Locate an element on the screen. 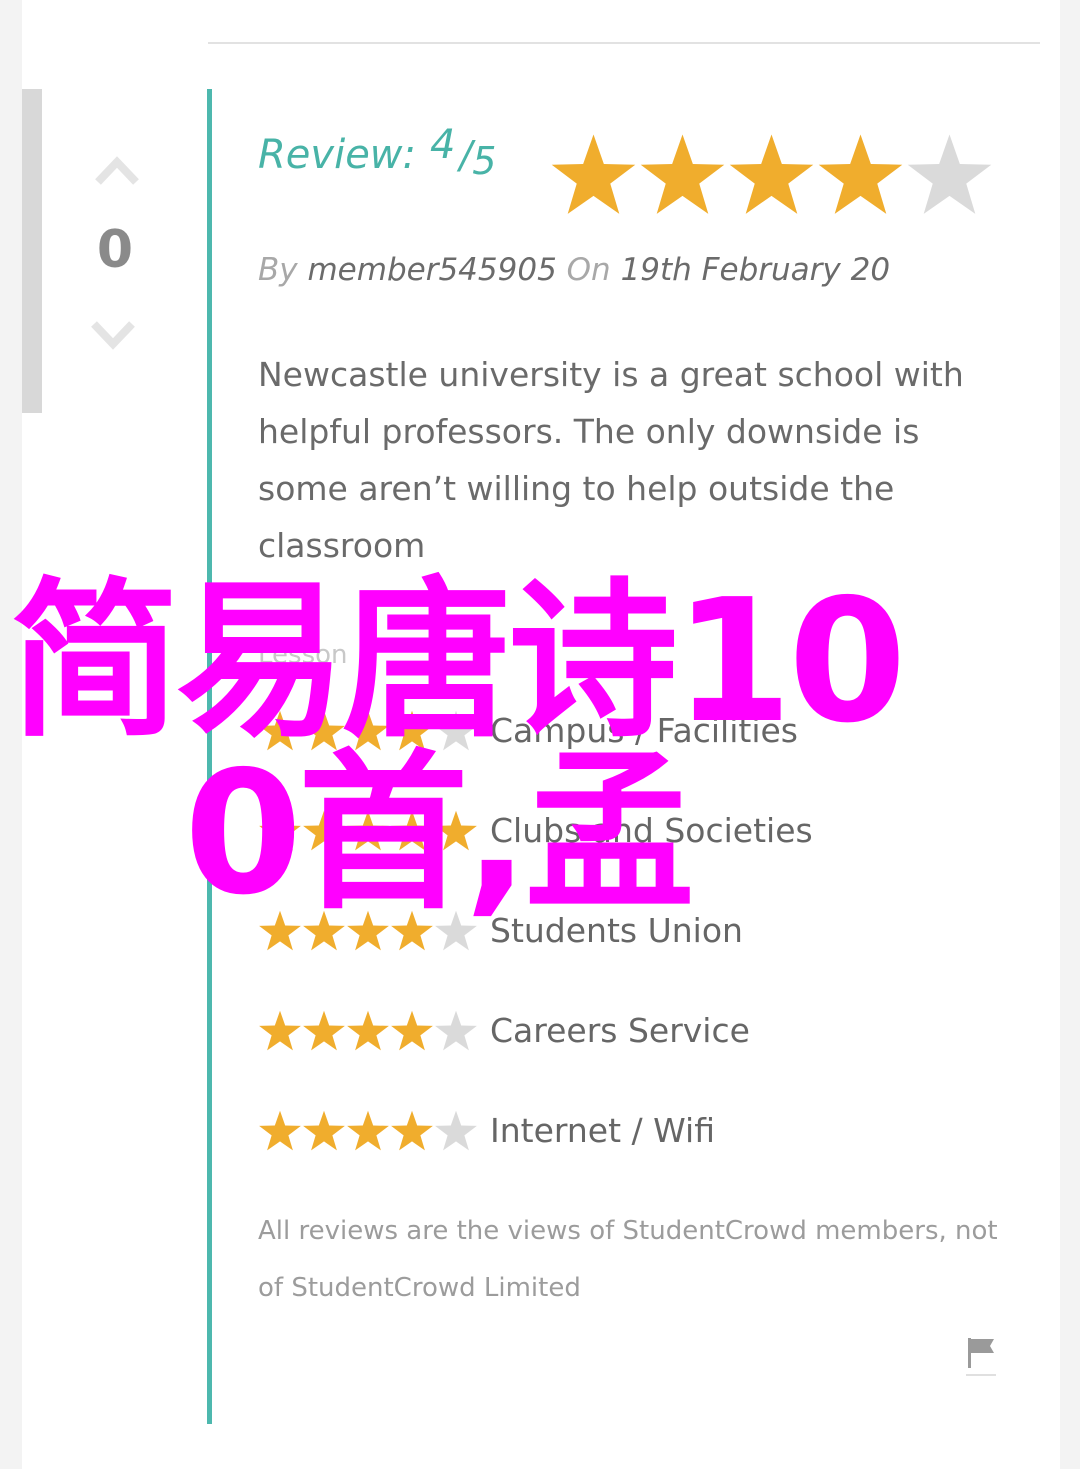  on-label: On is located at coordinates (588, 270).